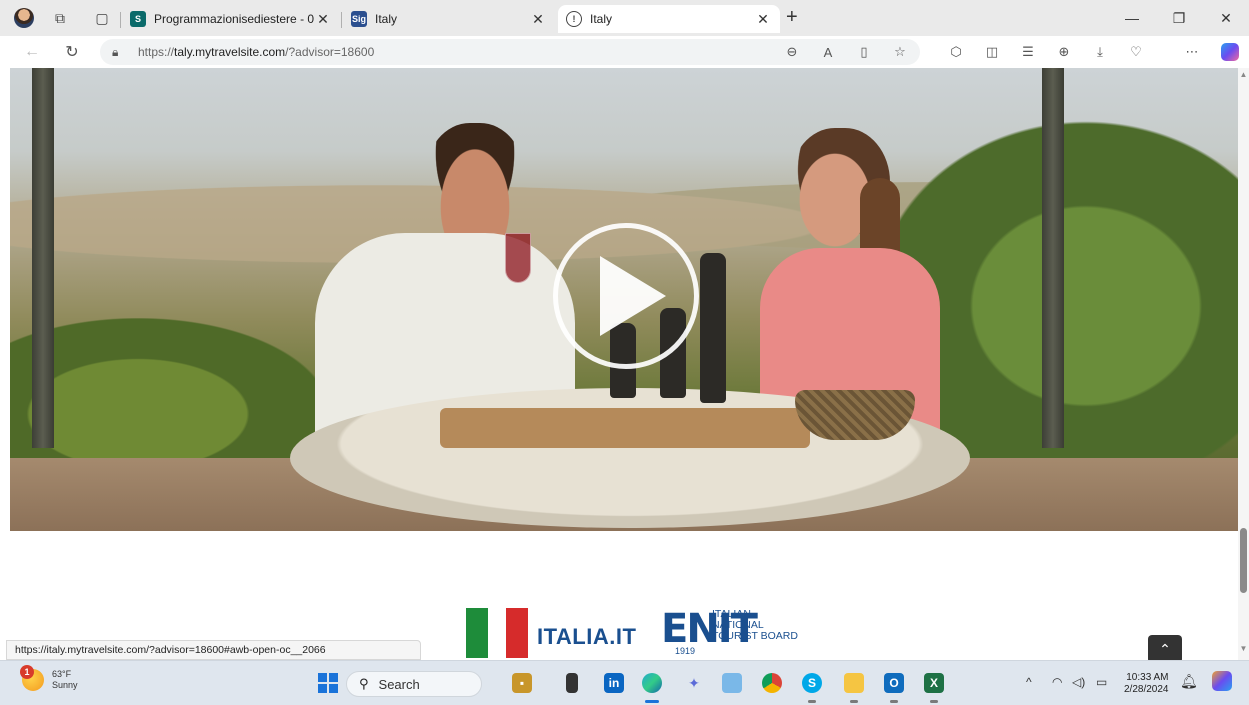  Describe the element at coordinates (1243, 364) in the screenshot. I see `page-scrollbar: ▲ ▼` at that location.